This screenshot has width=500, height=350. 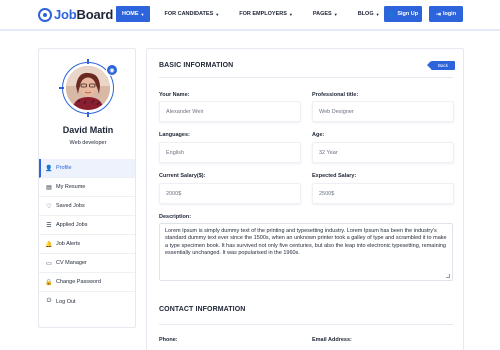 What do you see at coordinates (250, 30) in the screenshot?
I see `header-divider` at bounding box center [250, 30].